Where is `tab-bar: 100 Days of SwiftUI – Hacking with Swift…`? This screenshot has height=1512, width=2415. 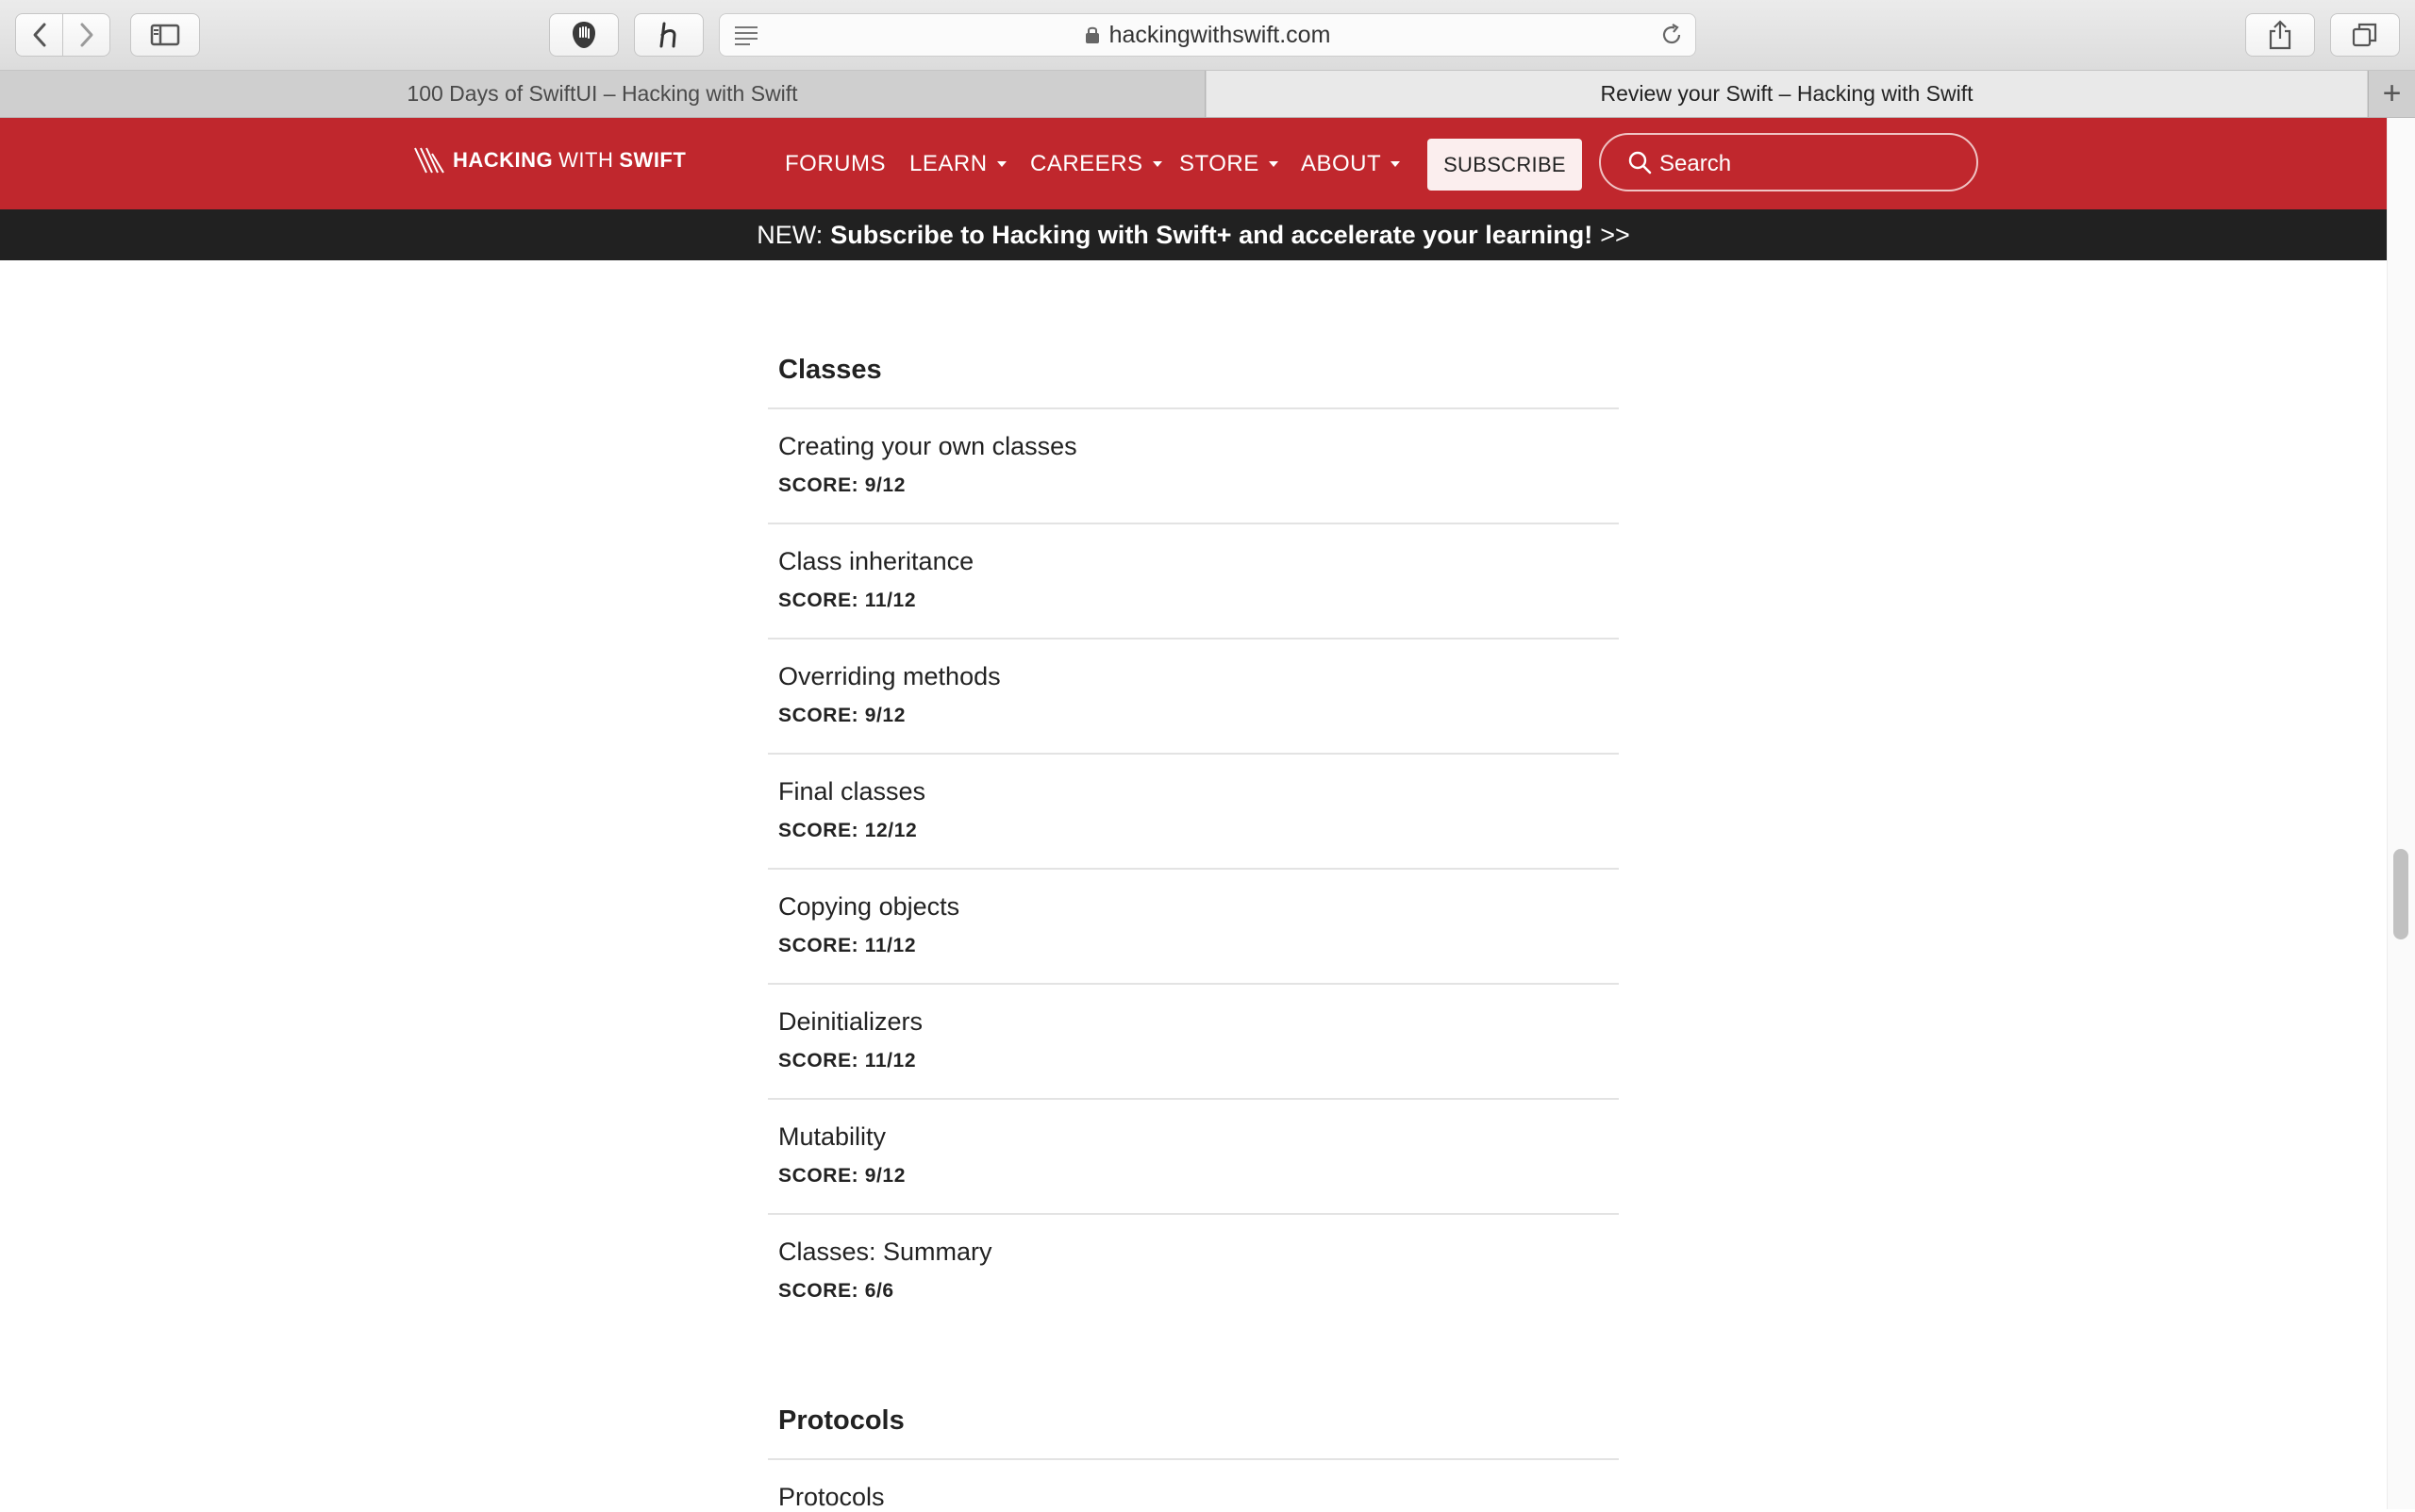
tab-bar: 100 Days of SwiftUI – Hacking with Swift… is located at coordinates (1207, 94).